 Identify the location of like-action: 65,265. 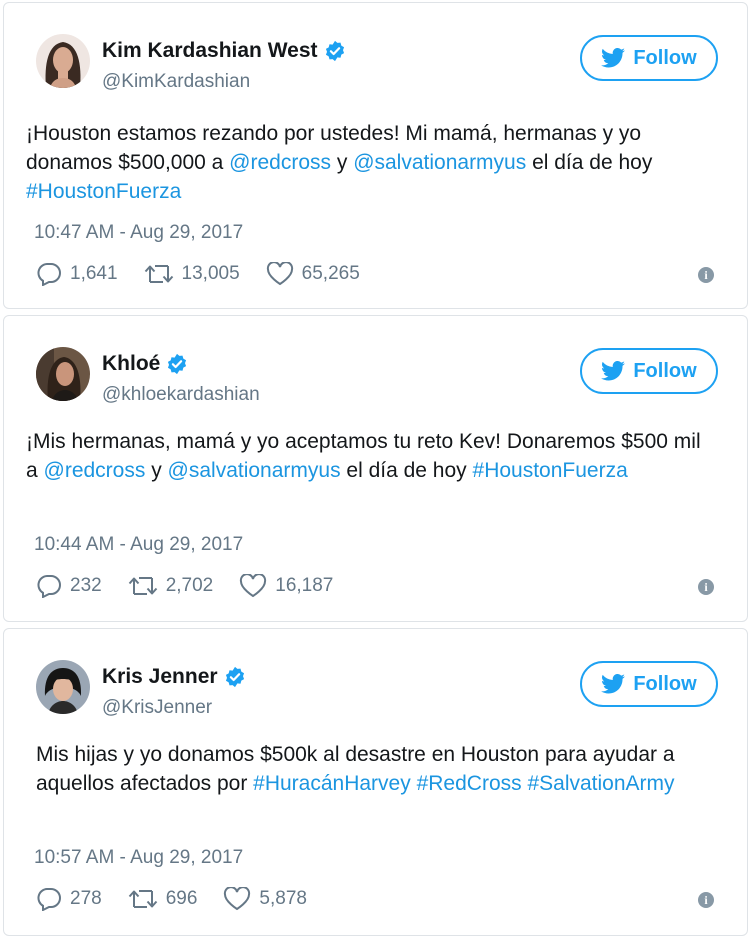
(313, 274).